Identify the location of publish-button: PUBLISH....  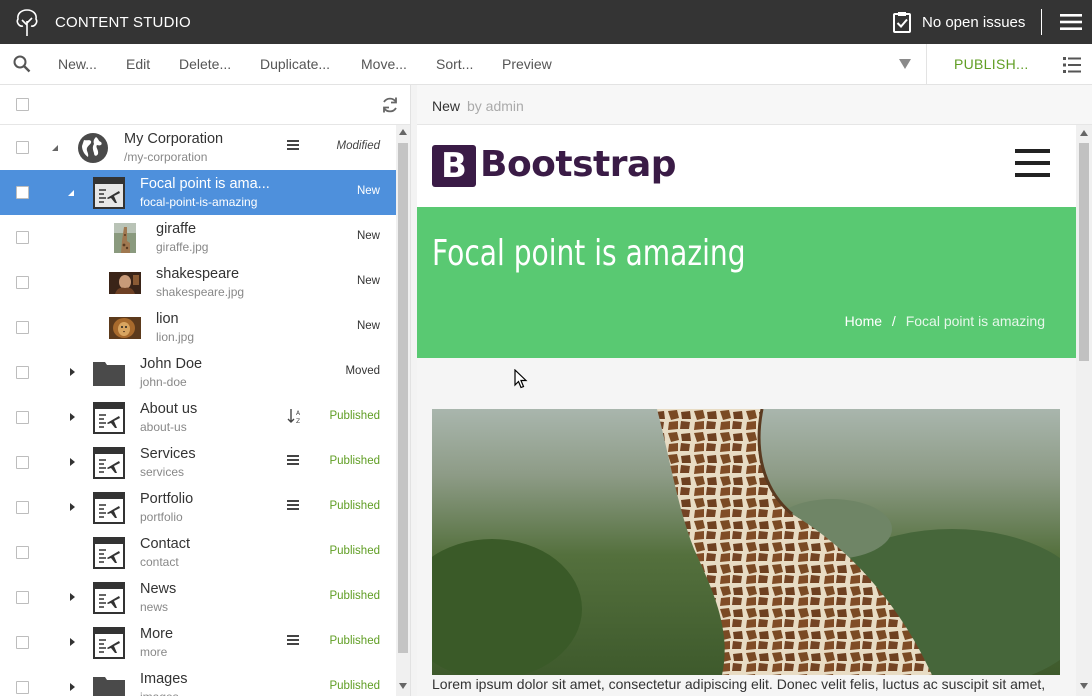
(991, 64).